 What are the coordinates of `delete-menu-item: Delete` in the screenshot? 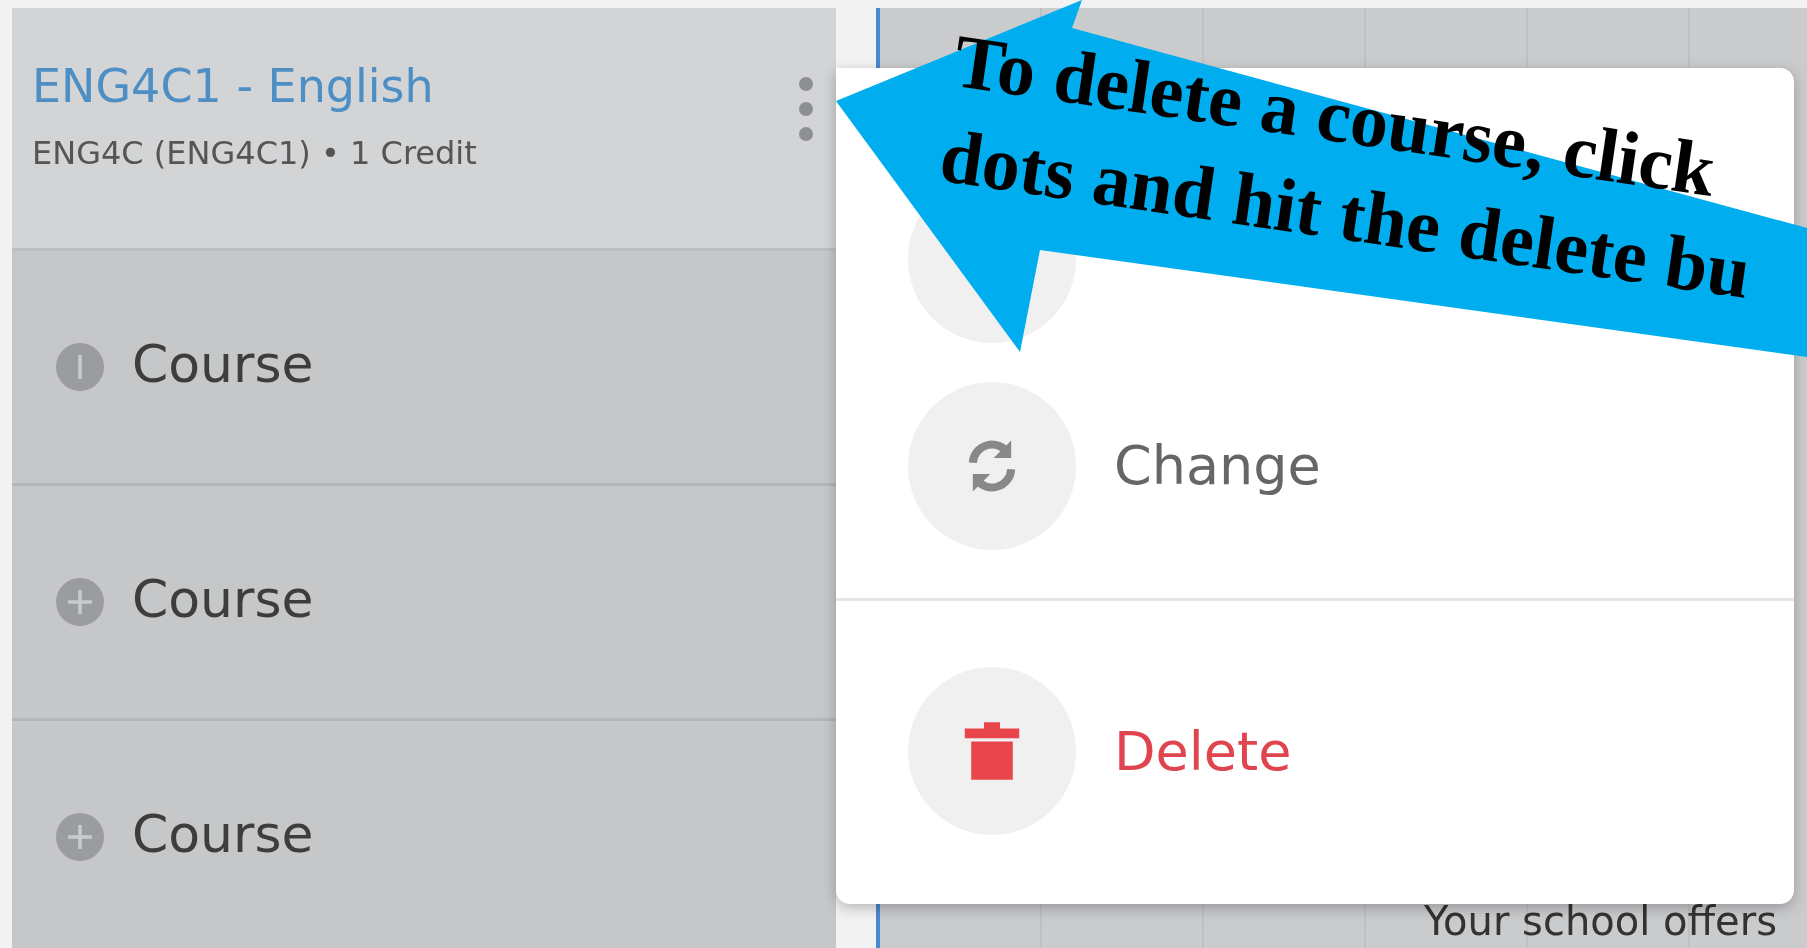 It's located at (1100, 751).